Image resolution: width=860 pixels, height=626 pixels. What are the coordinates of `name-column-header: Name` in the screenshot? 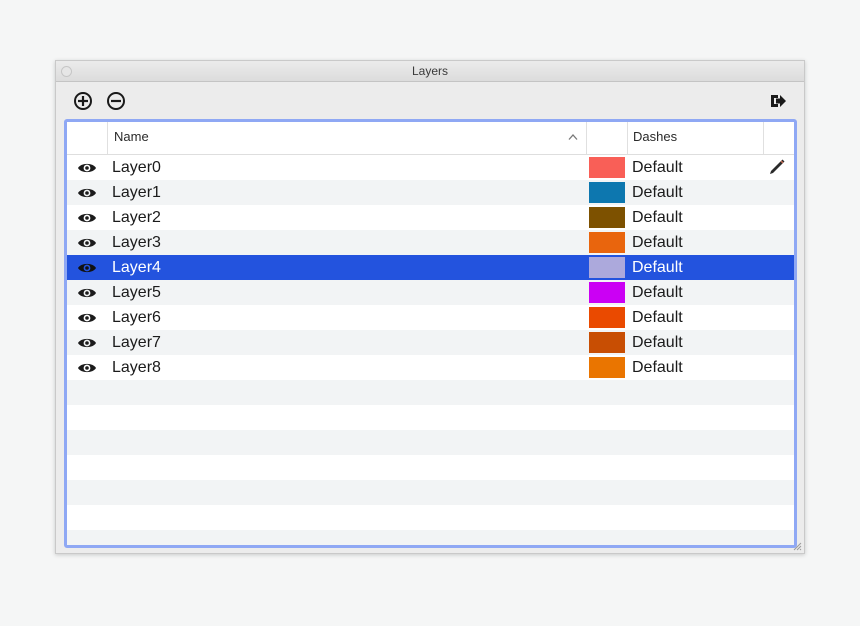 It's located at (347, 138).